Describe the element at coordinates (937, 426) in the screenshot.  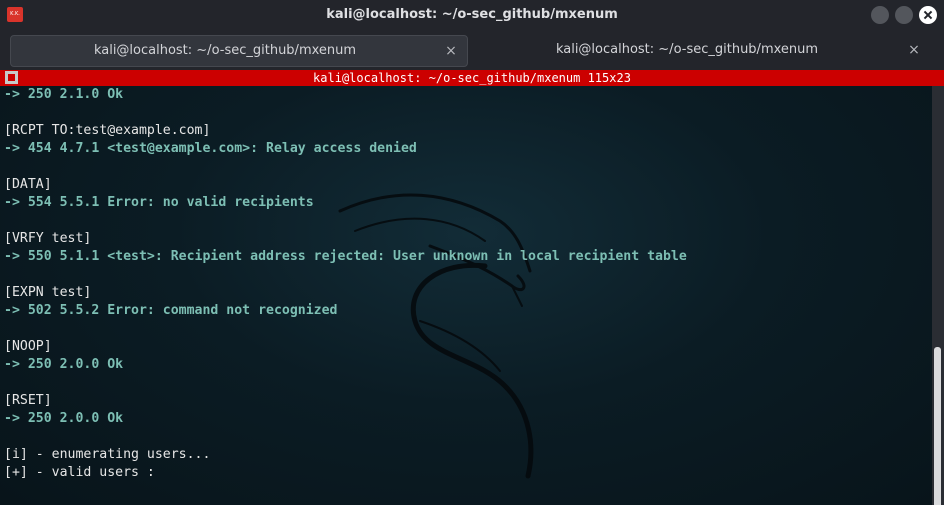
I see `scrollbar-thumb` at that location.